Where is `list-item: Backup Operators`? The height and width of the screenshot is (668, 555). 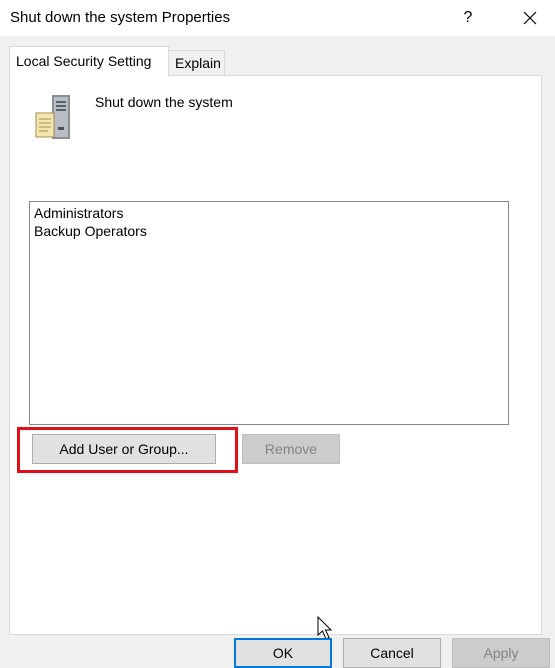 list-item: Backup Operators is located at coordinates (269, 231).